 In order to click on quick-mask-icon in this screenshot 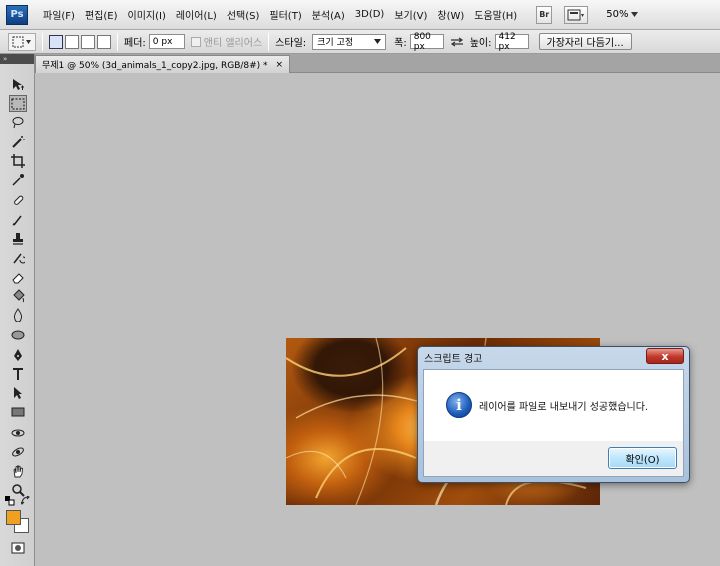, I will do `click(18, 547)`.